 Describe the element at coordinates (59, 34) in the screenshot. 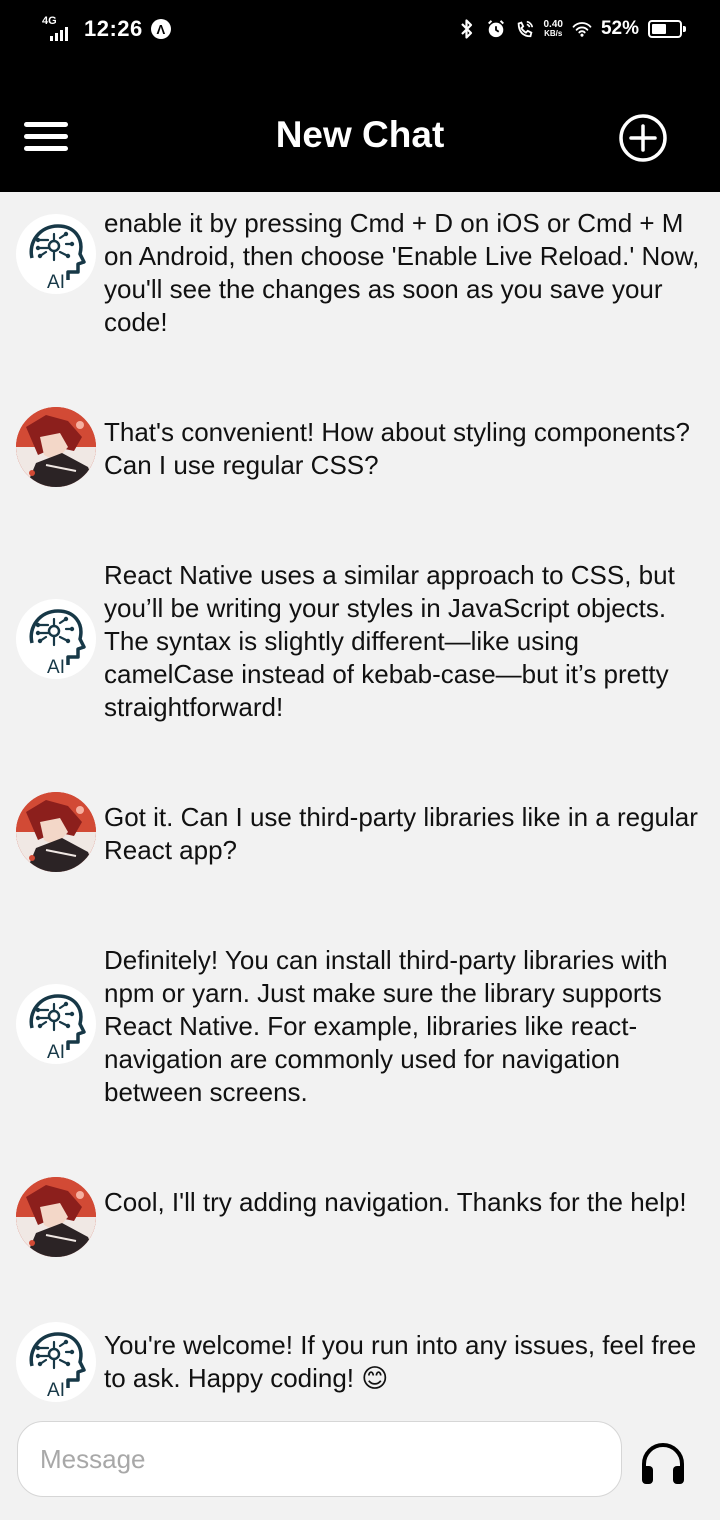

I see `signal-bars` at that location.